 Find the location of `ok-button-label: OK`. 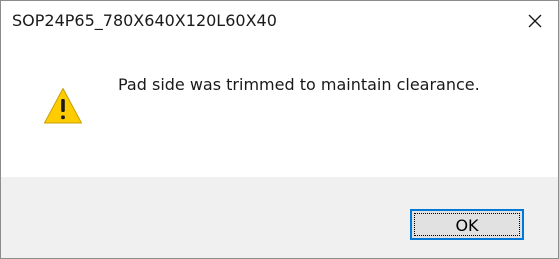

ok-button-label: OK is located at coordinates (467, 225).